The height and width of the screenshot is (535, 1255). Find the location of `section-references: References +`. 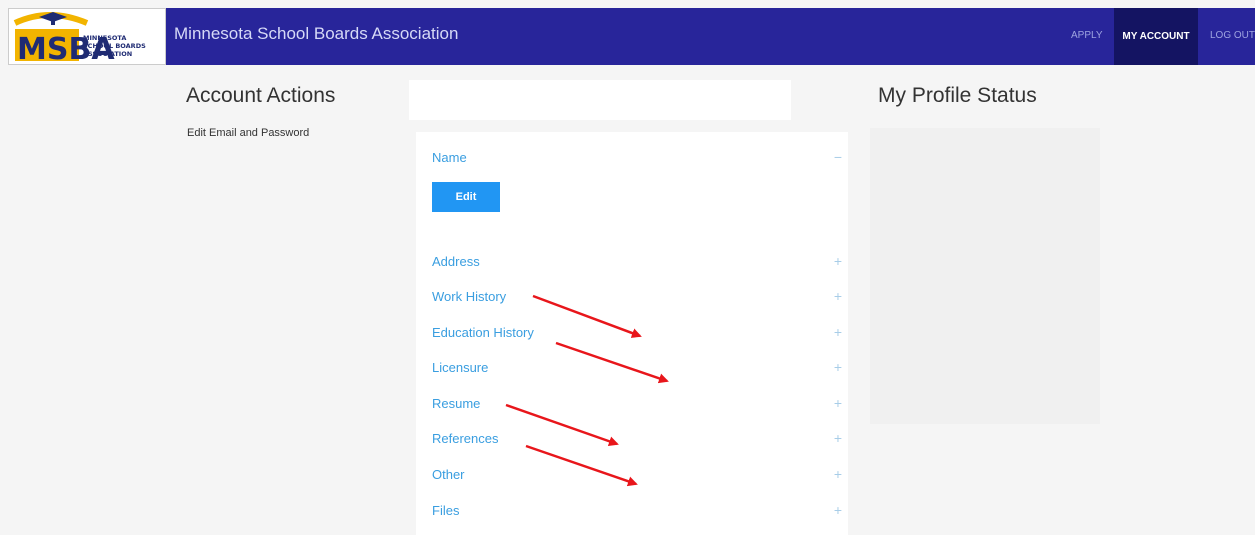

section-references: References + is located at coordinates (637, 440).